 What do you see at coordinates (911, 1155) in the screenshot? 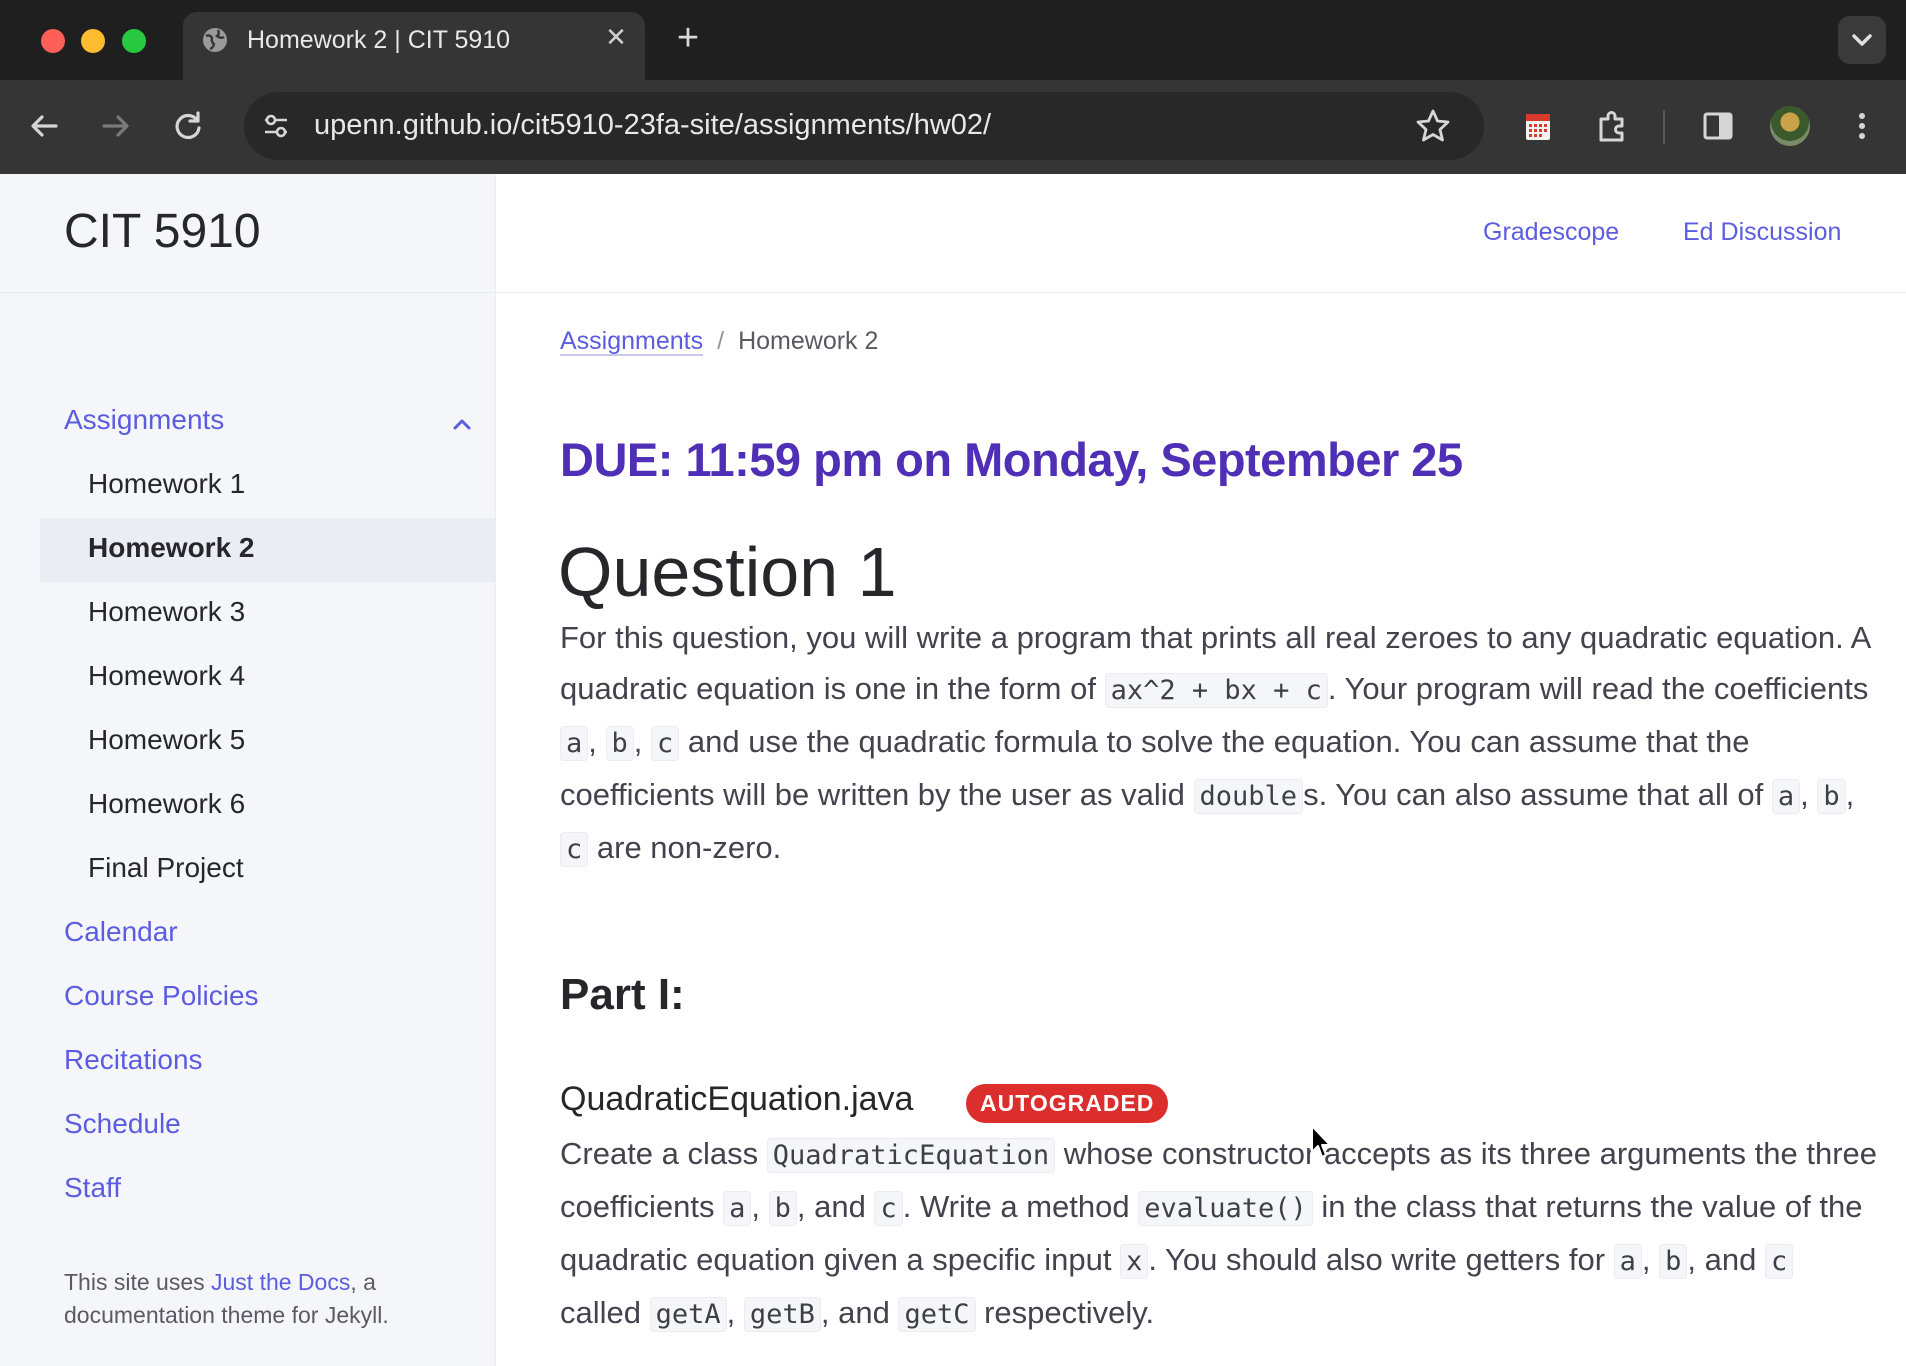
I see `inline-code: QuadraticEquation` at bounding box center [911, 1155].